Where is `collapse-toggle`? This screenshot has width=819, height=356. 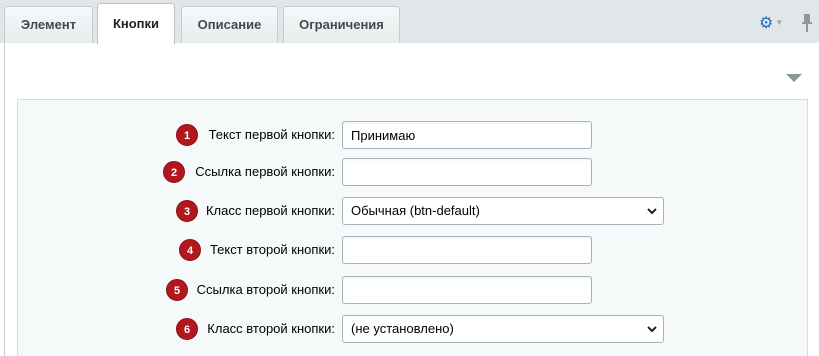 collapse-toggle is located at coordinates (794, 76).